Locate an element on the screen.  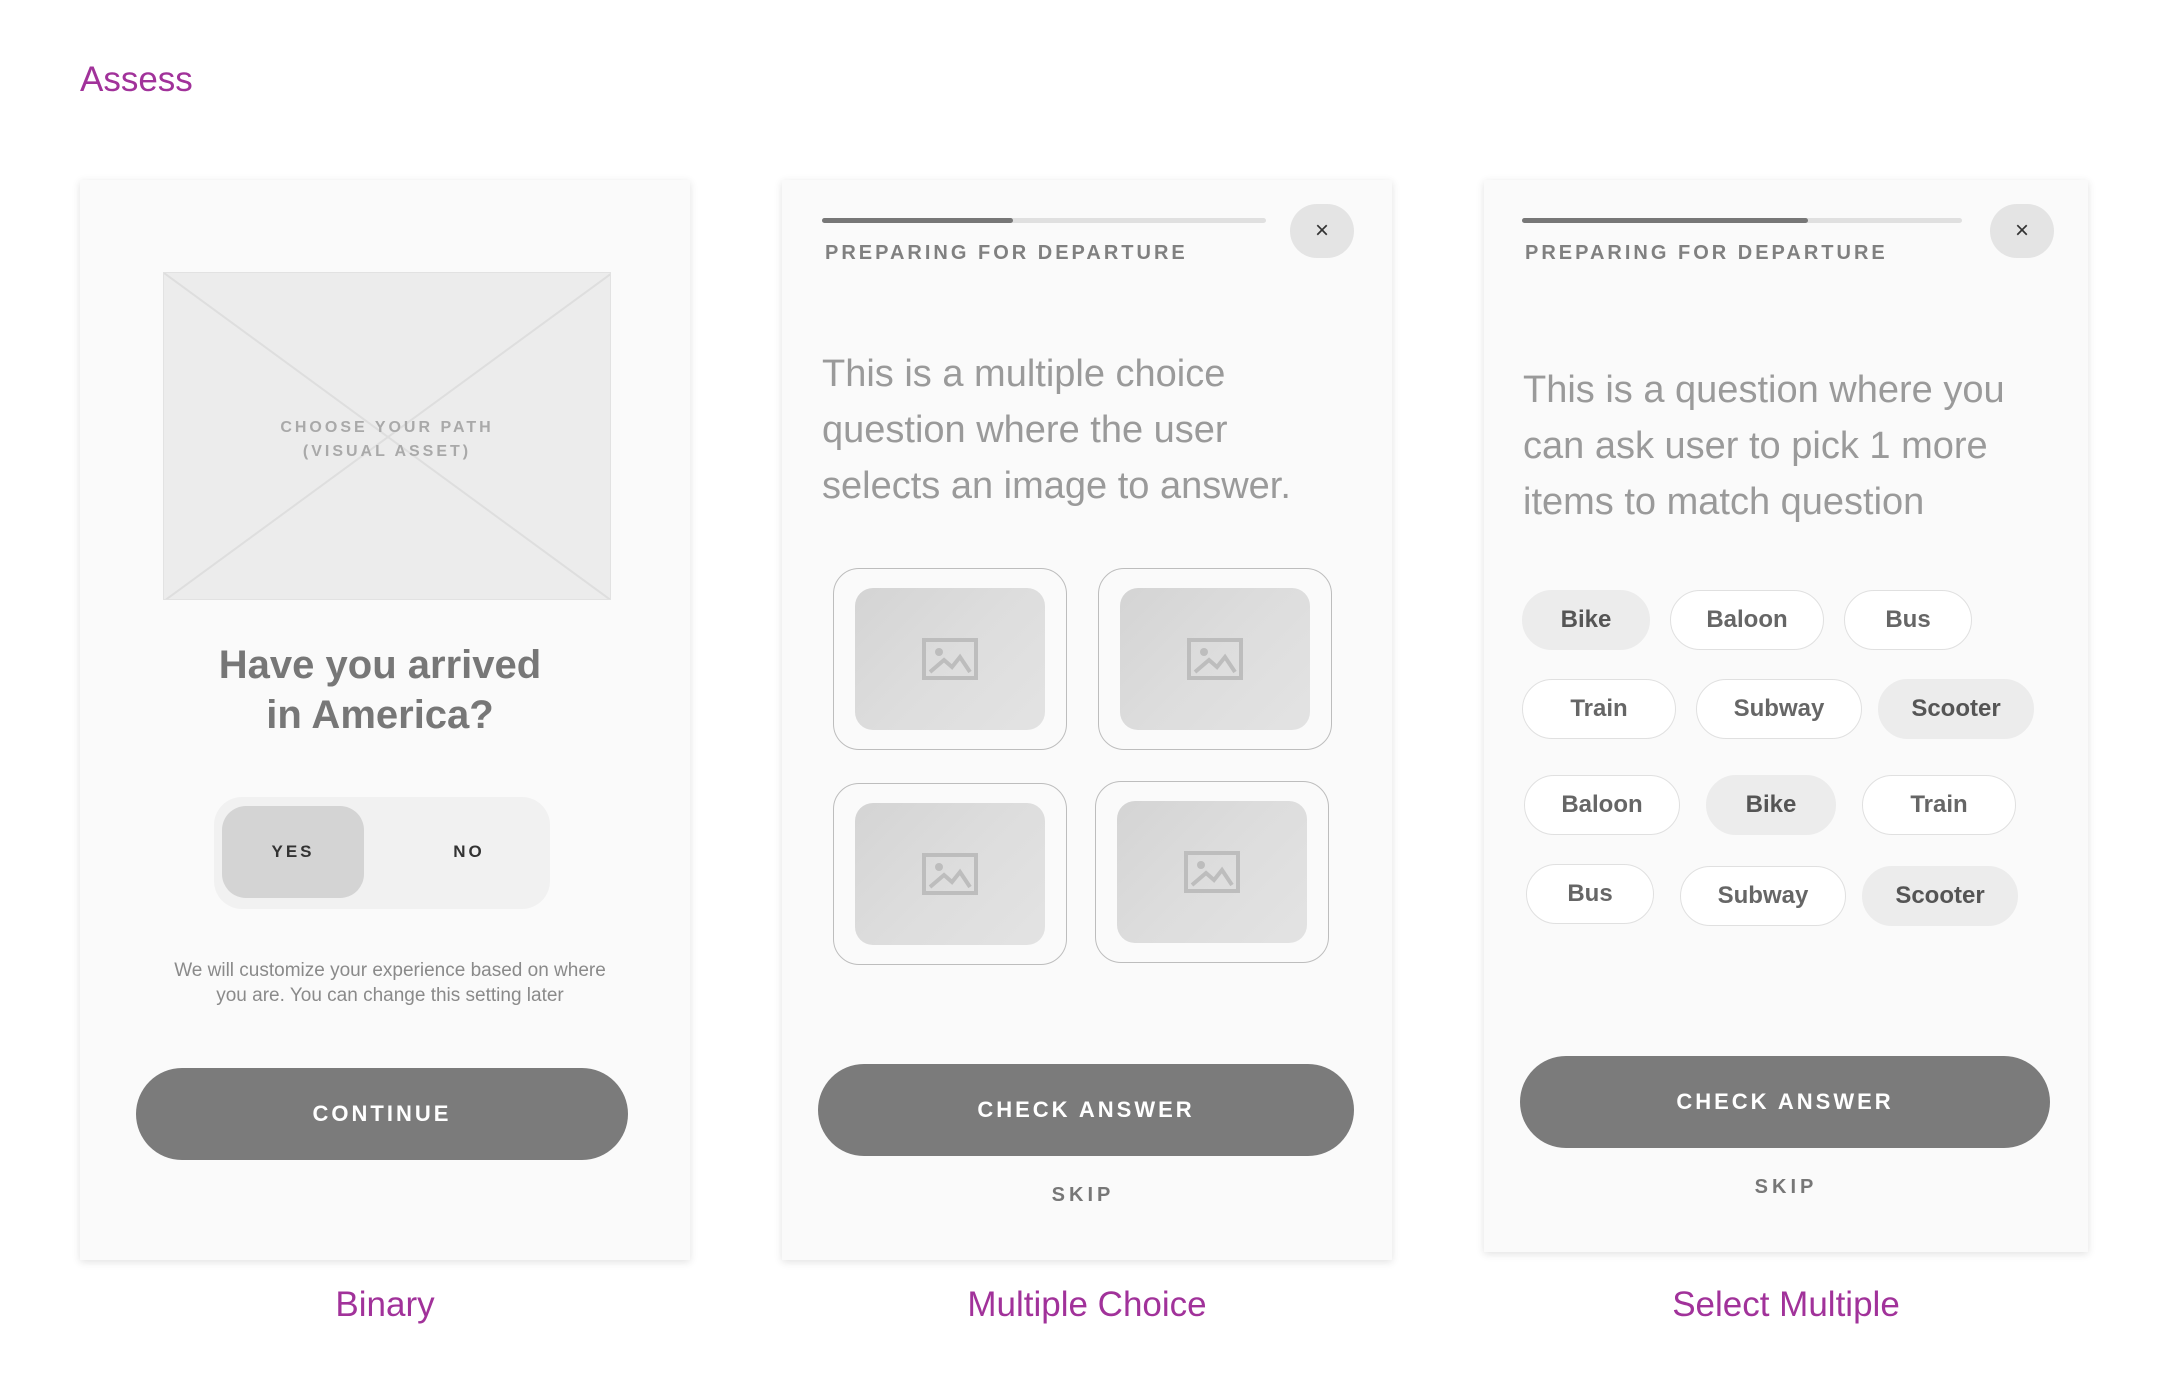
binary-question-line2: in America? is located at coordinates (380, 715).